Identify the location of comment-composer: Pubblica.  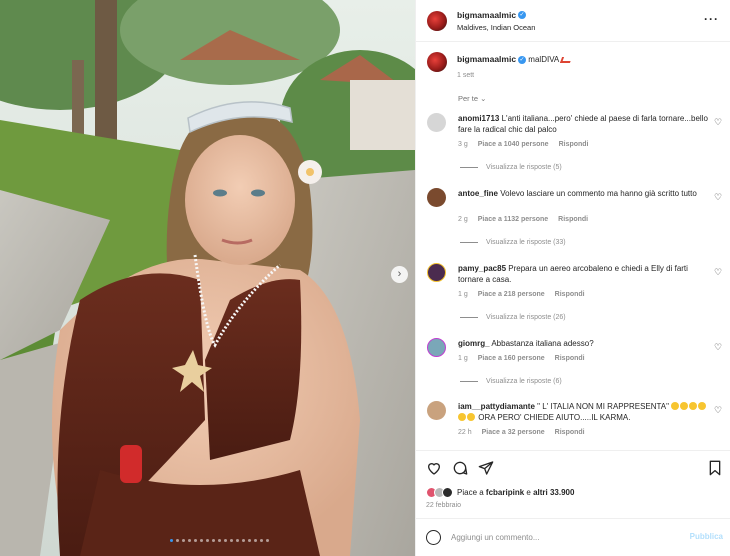
(573, 537).